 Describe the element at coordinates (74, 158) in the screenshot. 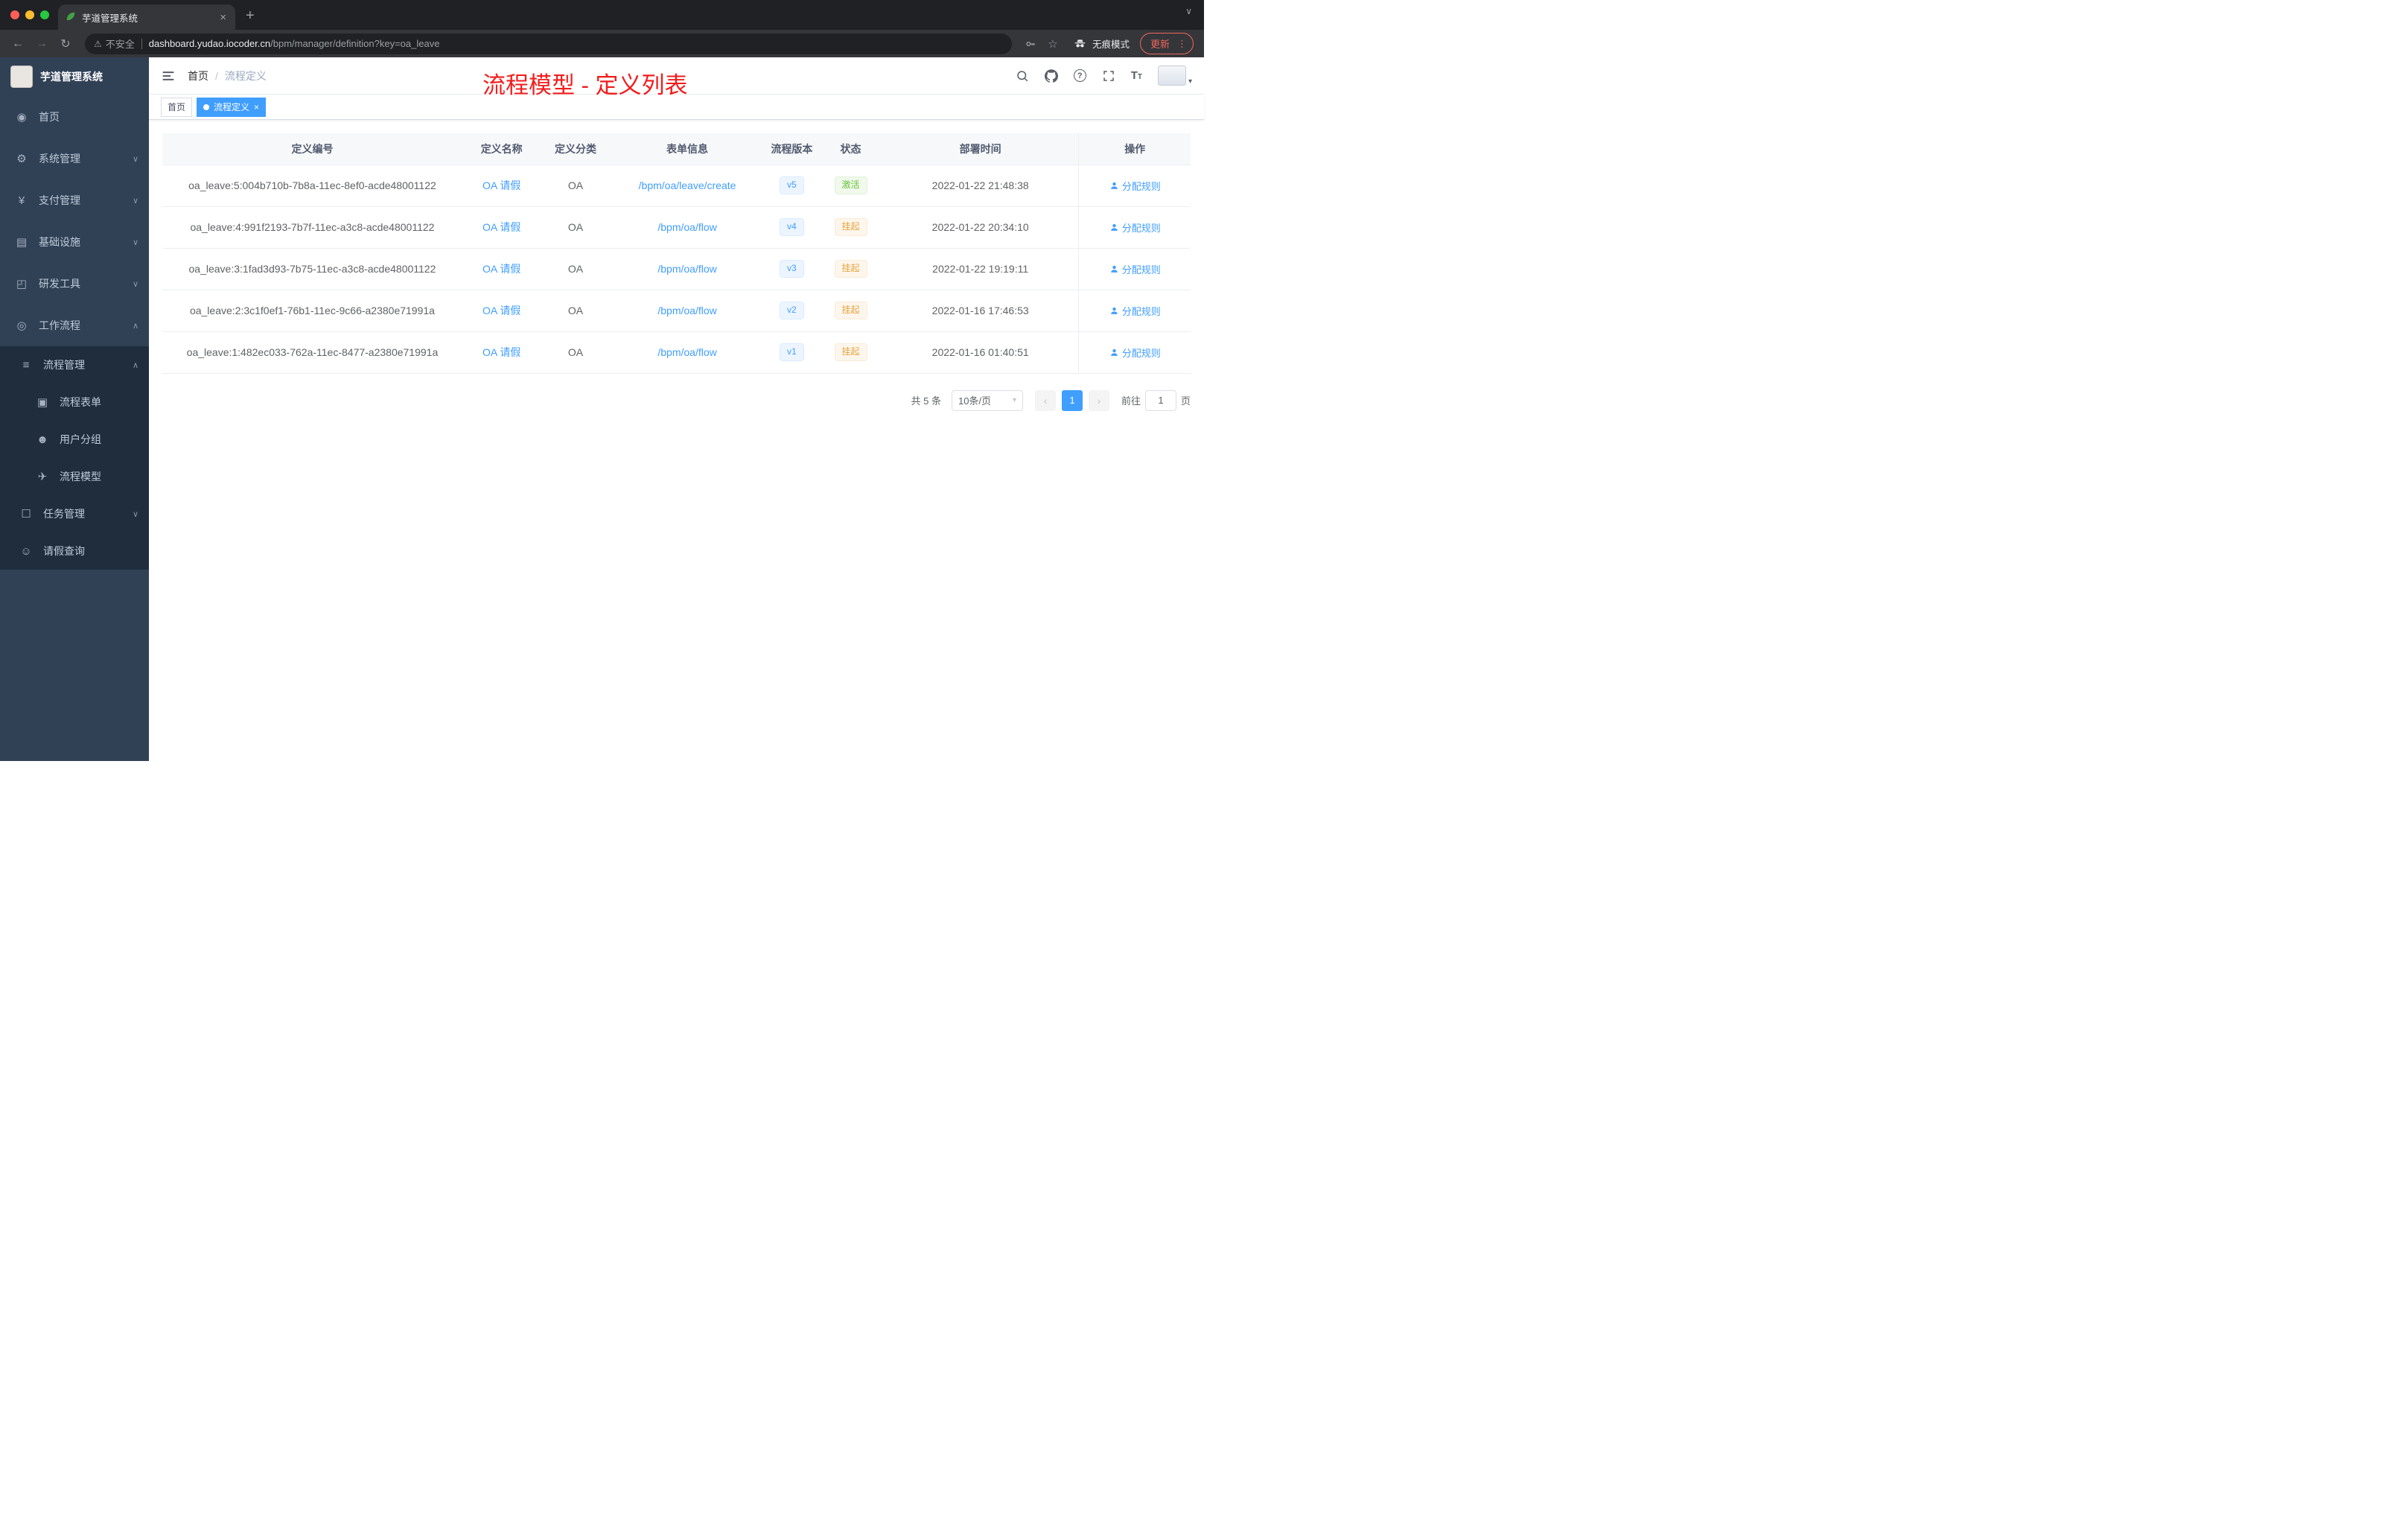

I see `sidebar-item-system: ⚙ 系统管理 ∨` at that location.